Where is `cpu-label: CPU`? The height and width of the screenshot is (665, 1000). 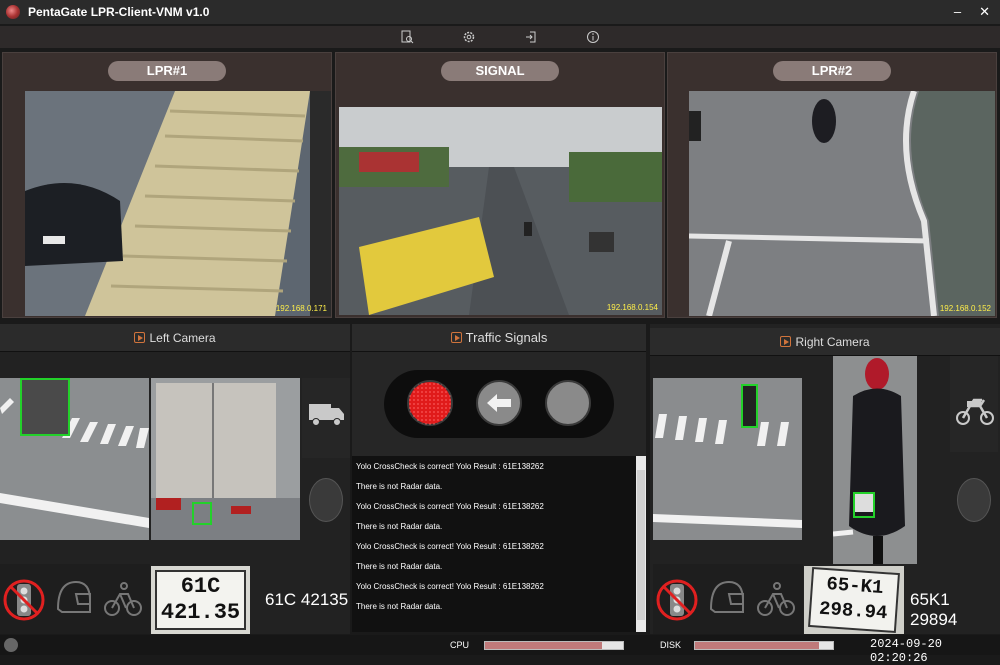 cpu-label: CPU is located at coordinates (460, 645).